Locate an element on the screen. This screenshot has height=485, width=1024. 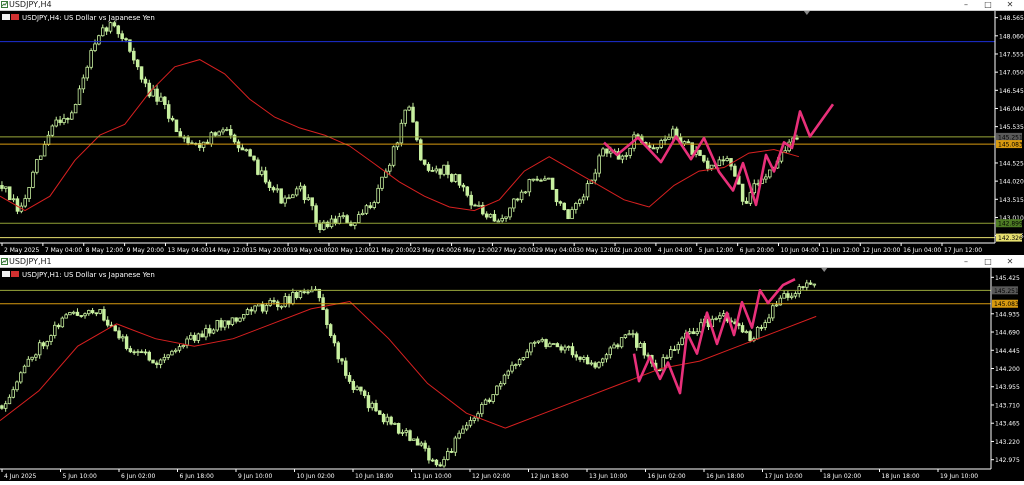
projection-zigzag is located at coordinates (714, 336).